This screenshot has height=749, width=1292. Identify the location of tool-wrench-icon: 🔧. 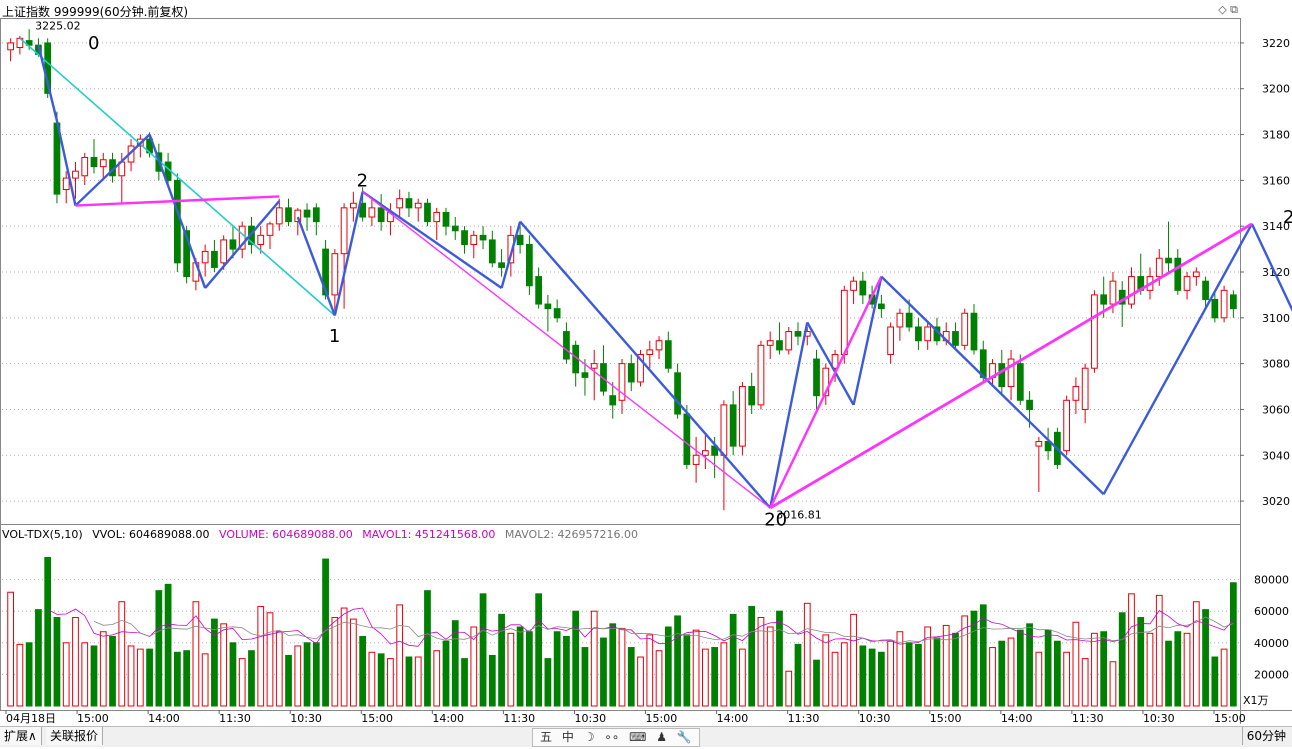
(684, 737).